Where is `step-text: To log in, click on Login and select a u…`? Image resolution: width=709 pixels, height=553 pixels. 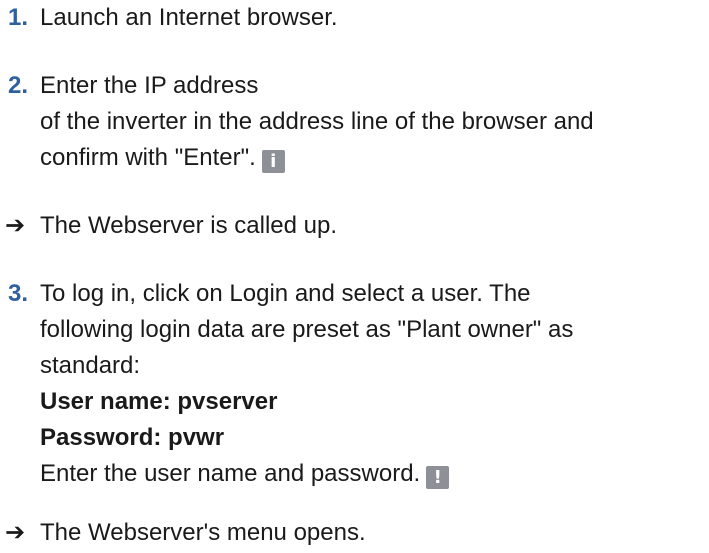 step-text: To log in, click on Login and select a u… is located at coordinates (285, 293).